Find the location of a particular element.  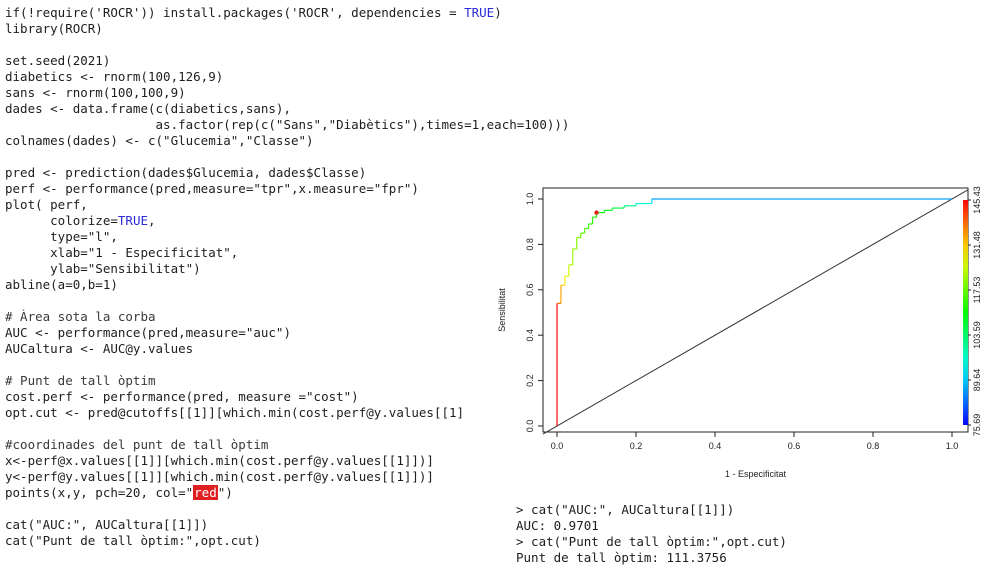

colorbar-tick-label: 89.64 is located at coordinates (977, 380).